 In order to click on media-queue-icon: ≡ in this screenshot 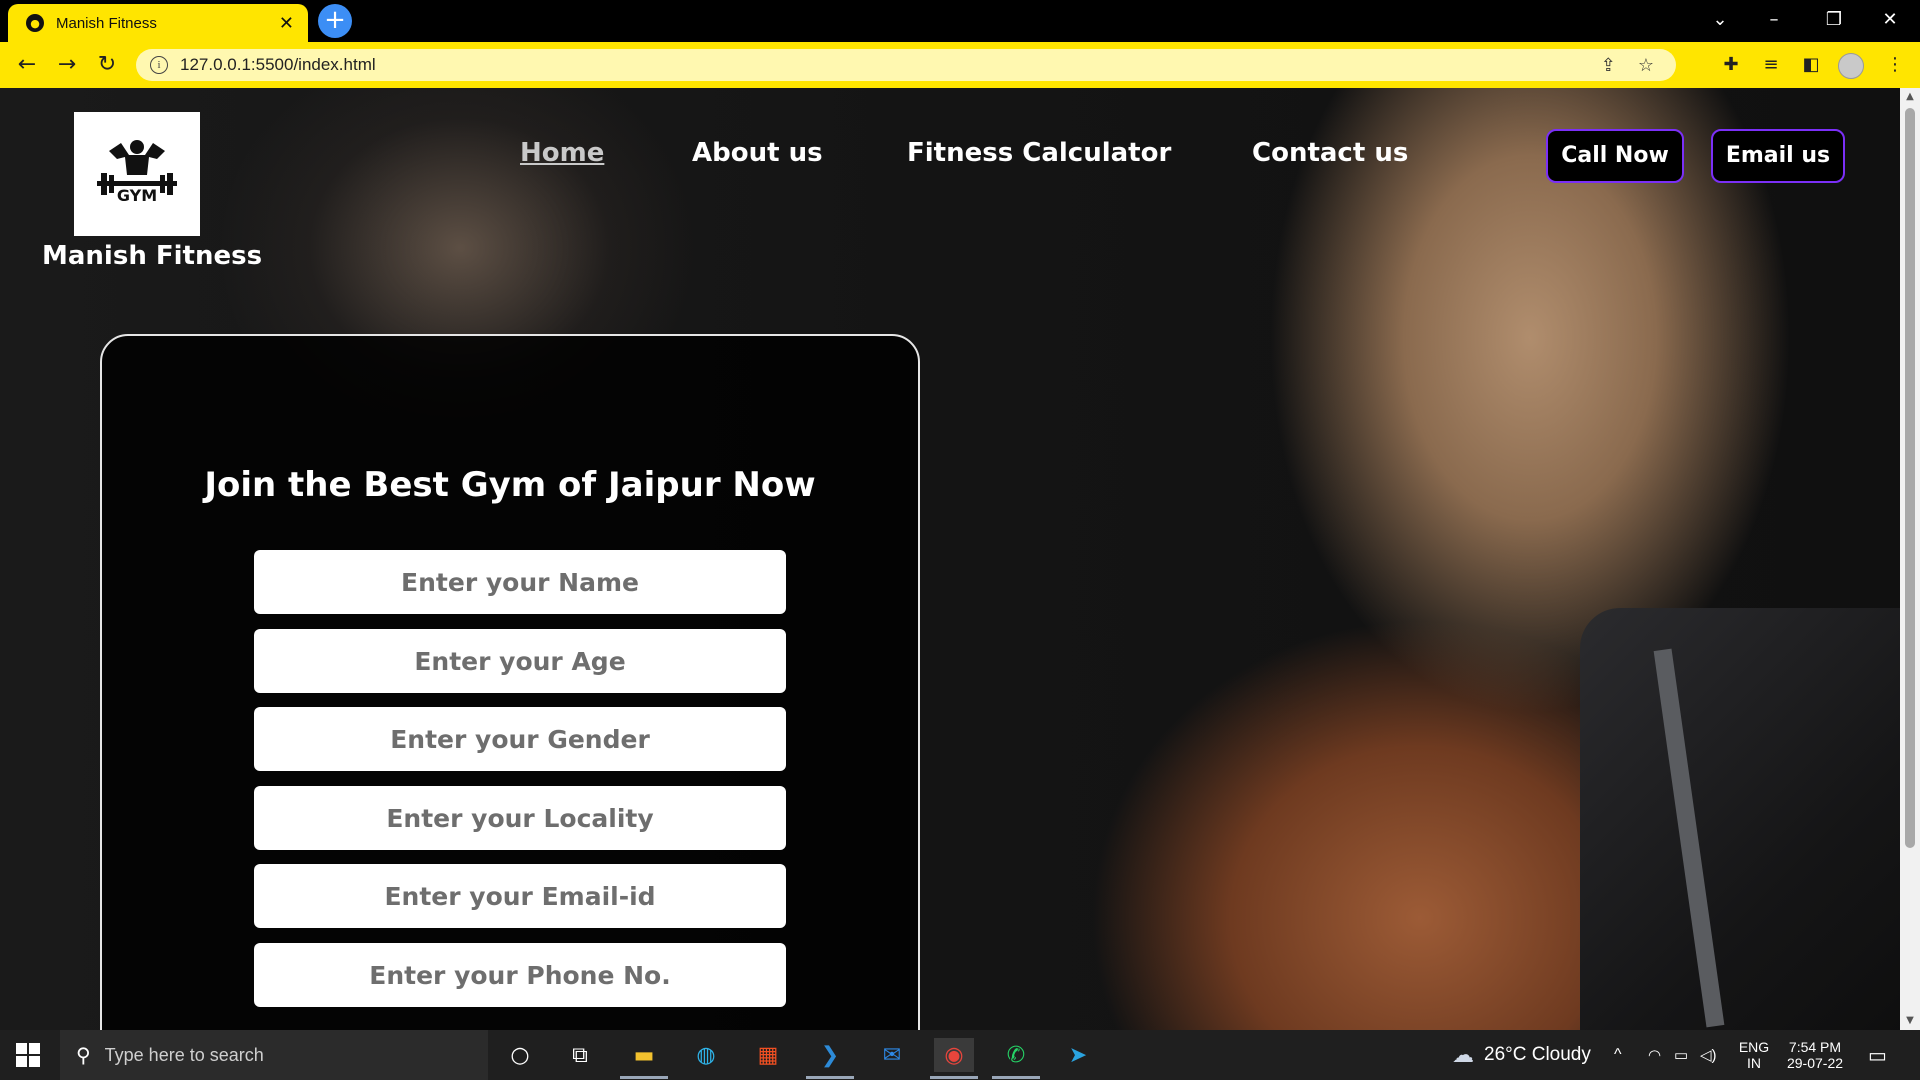, I will do `click(1771, 65)`.